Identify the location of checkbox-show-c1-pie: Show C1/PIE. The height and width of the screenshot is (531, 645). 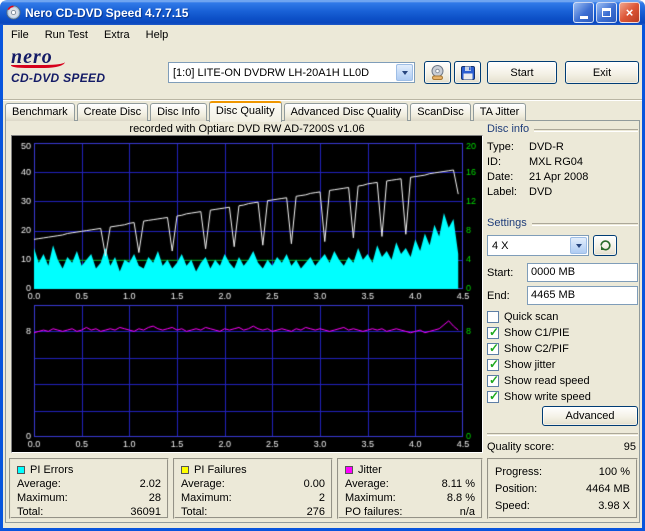
(562, 333).